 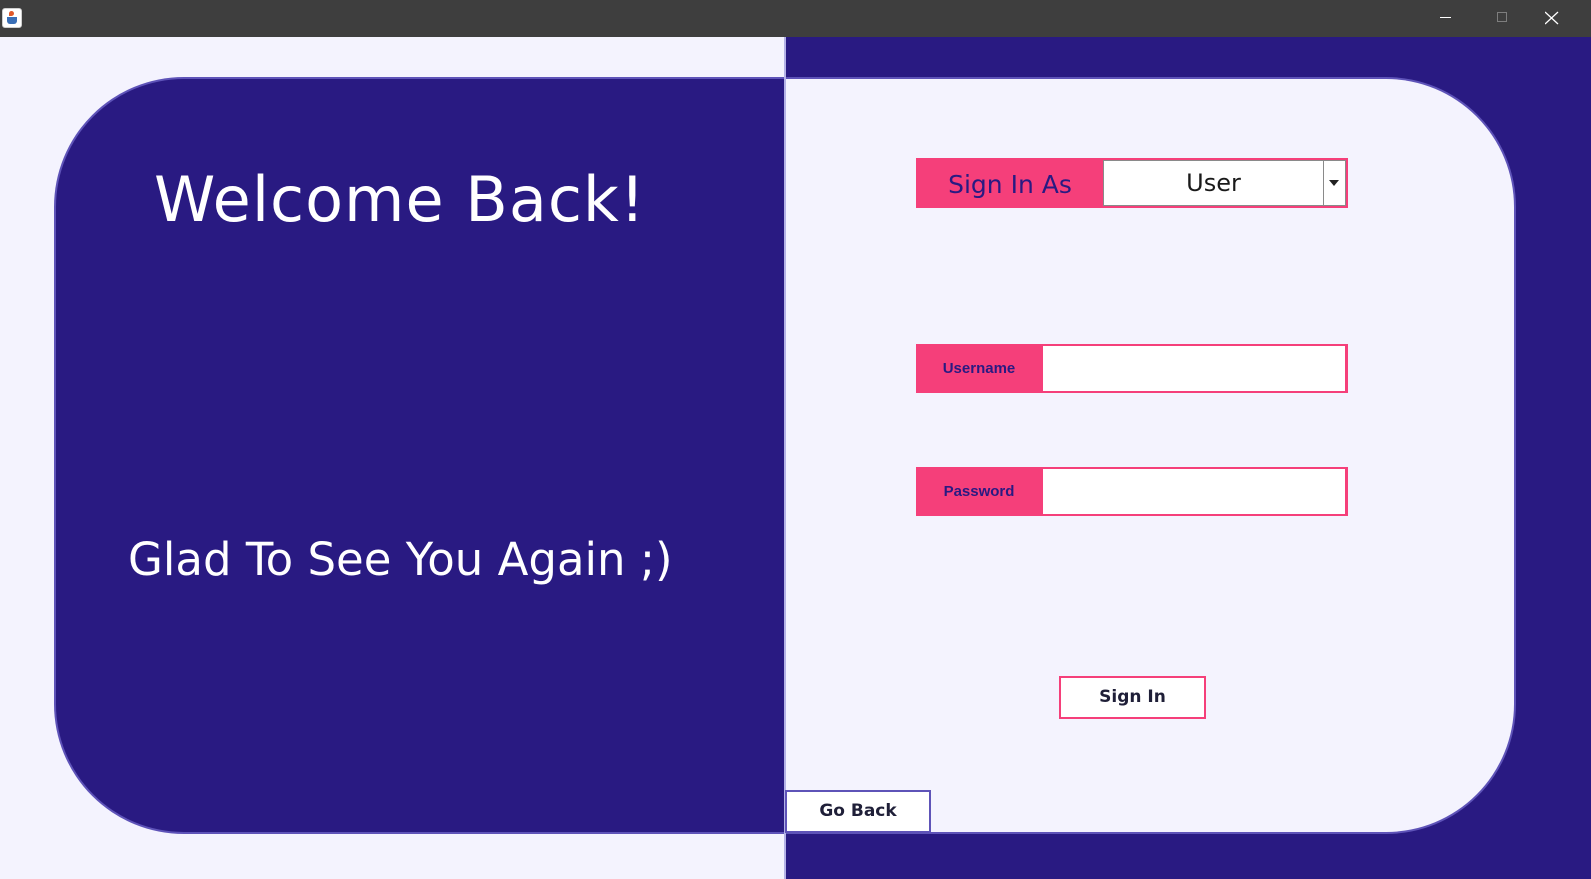 I want to click on minimize-button, so click(x=1453, y=18).